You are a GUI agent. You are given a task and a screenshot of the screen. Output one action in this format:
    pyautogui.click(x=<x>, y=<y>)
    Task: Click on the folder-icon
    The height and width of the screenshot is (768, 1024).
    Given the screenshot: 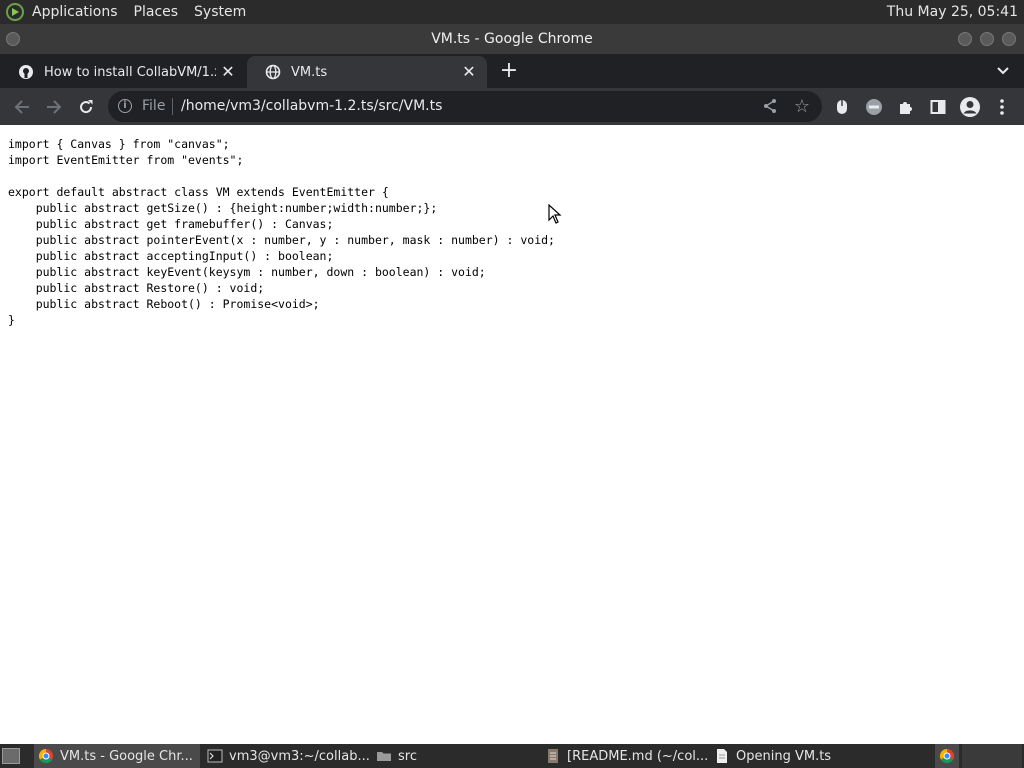 What is the action you would take?
    pyautogui.click(x=384, y=756)
    